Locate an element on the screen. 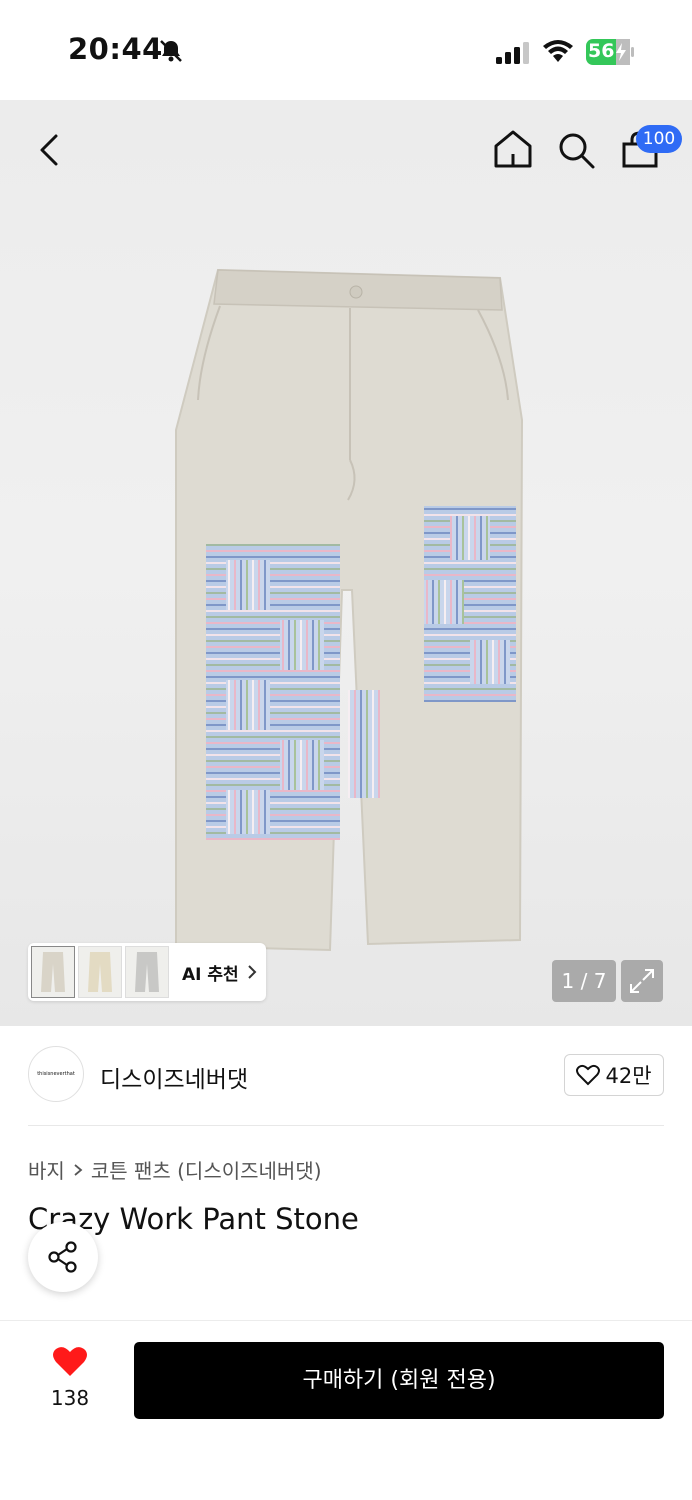 This screenshot has height=1500, width=692. expand-icon is located at coordinates (642, 981).